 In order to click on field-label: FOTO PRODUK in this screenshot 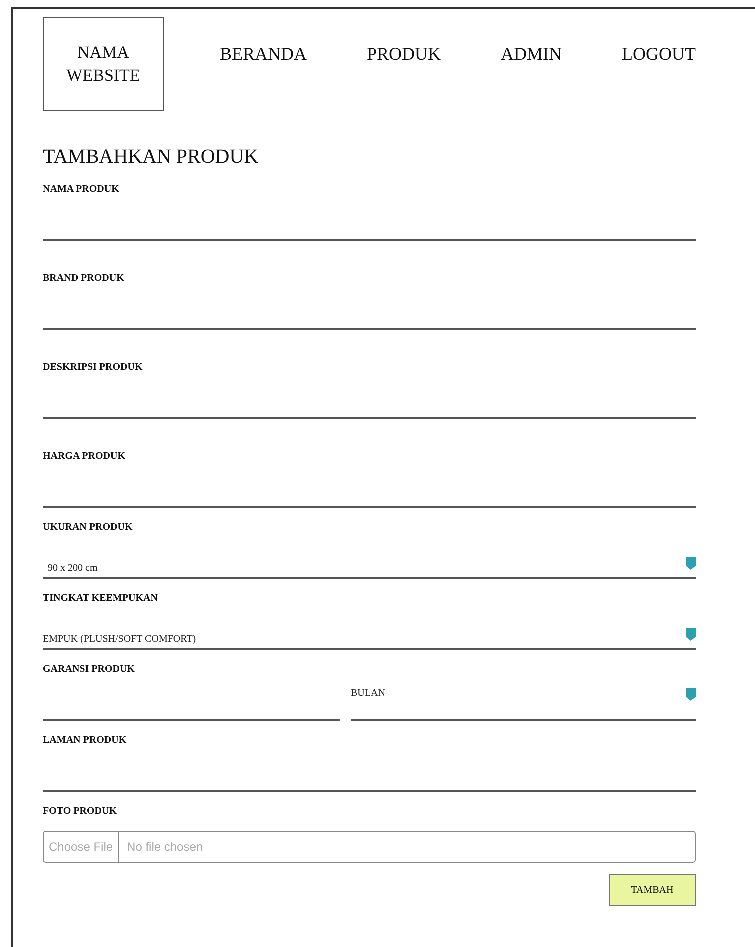, I will do `click(80, 812)`.